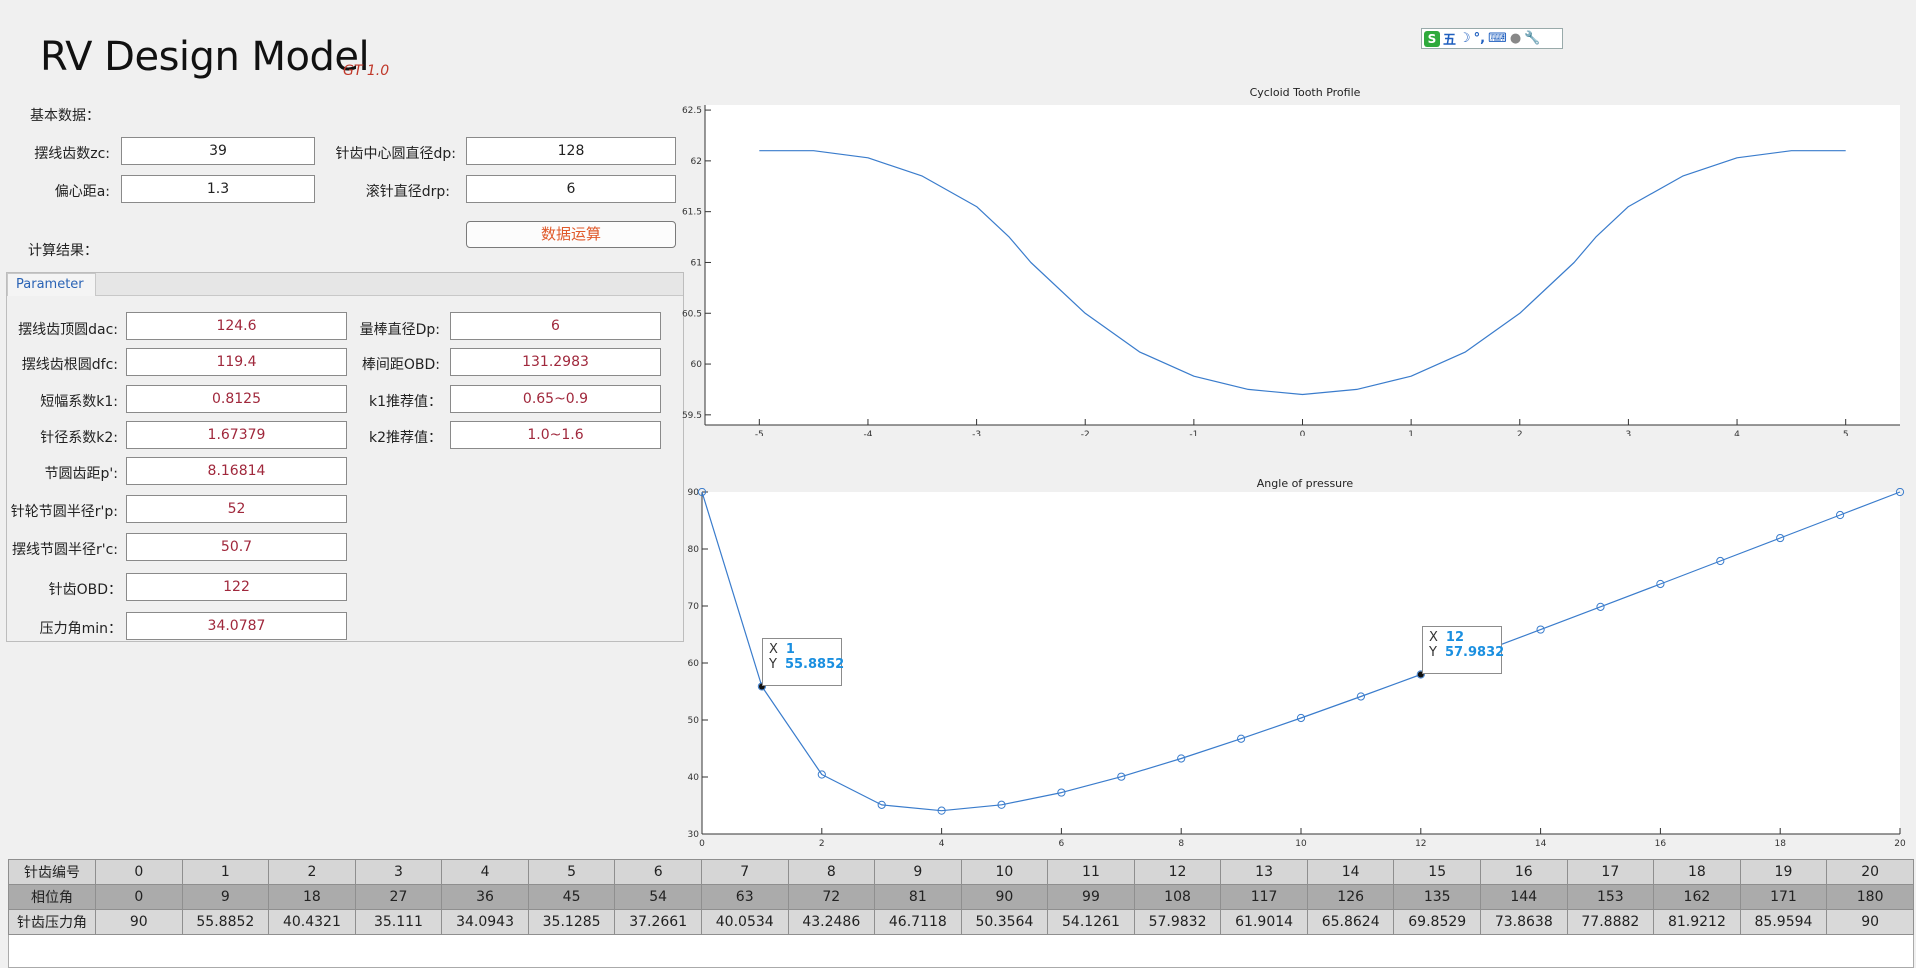 Image resolution: width=1916 pixels, height=968 pixels. Describe the element at coordinates (485, 872) in the screenshot. I see `table-cell: 4` at that location.